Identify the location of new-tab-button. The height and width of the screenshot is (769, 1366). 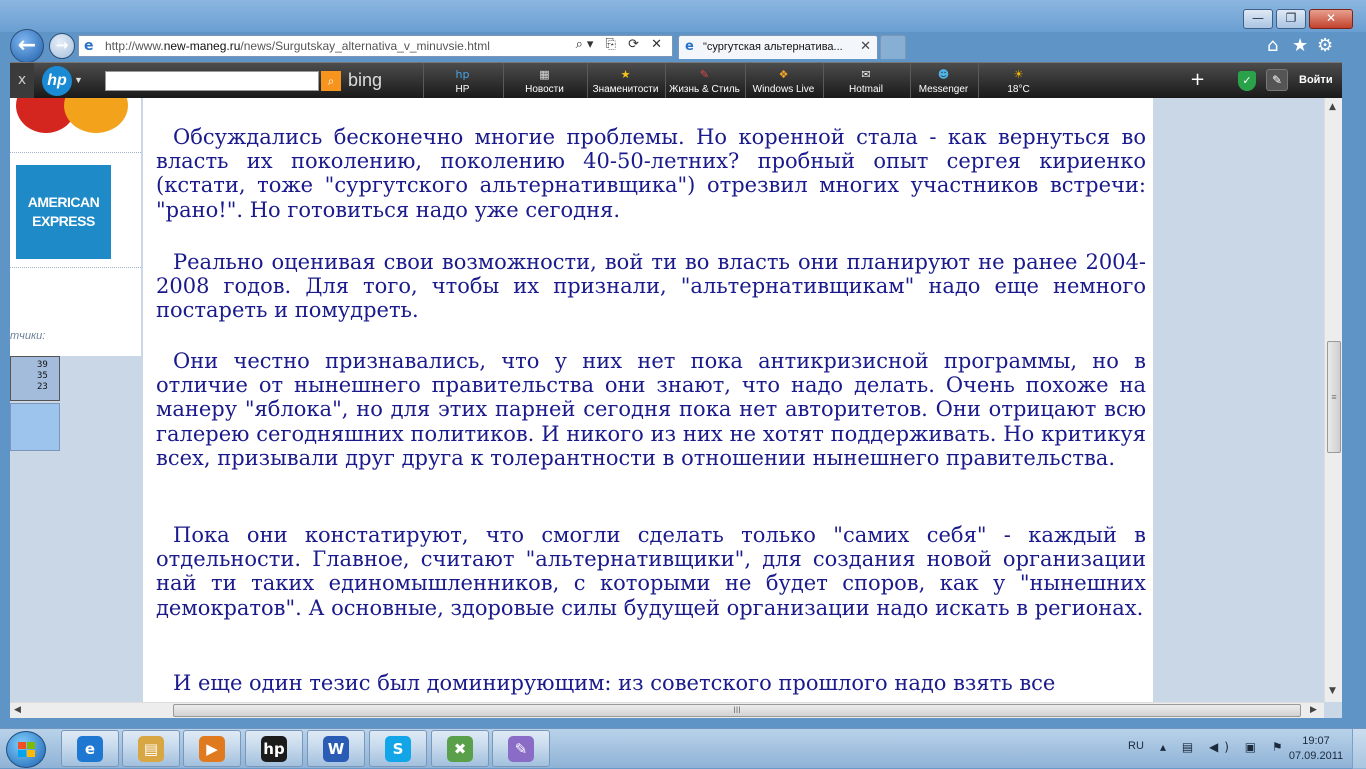
(893, 47).